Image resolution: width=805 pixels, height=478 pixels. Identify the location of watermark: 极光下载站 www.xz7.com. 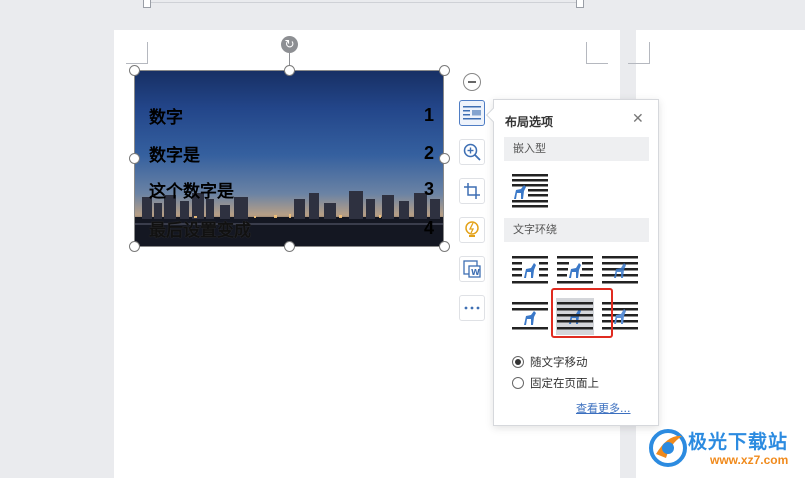
(726, 450).